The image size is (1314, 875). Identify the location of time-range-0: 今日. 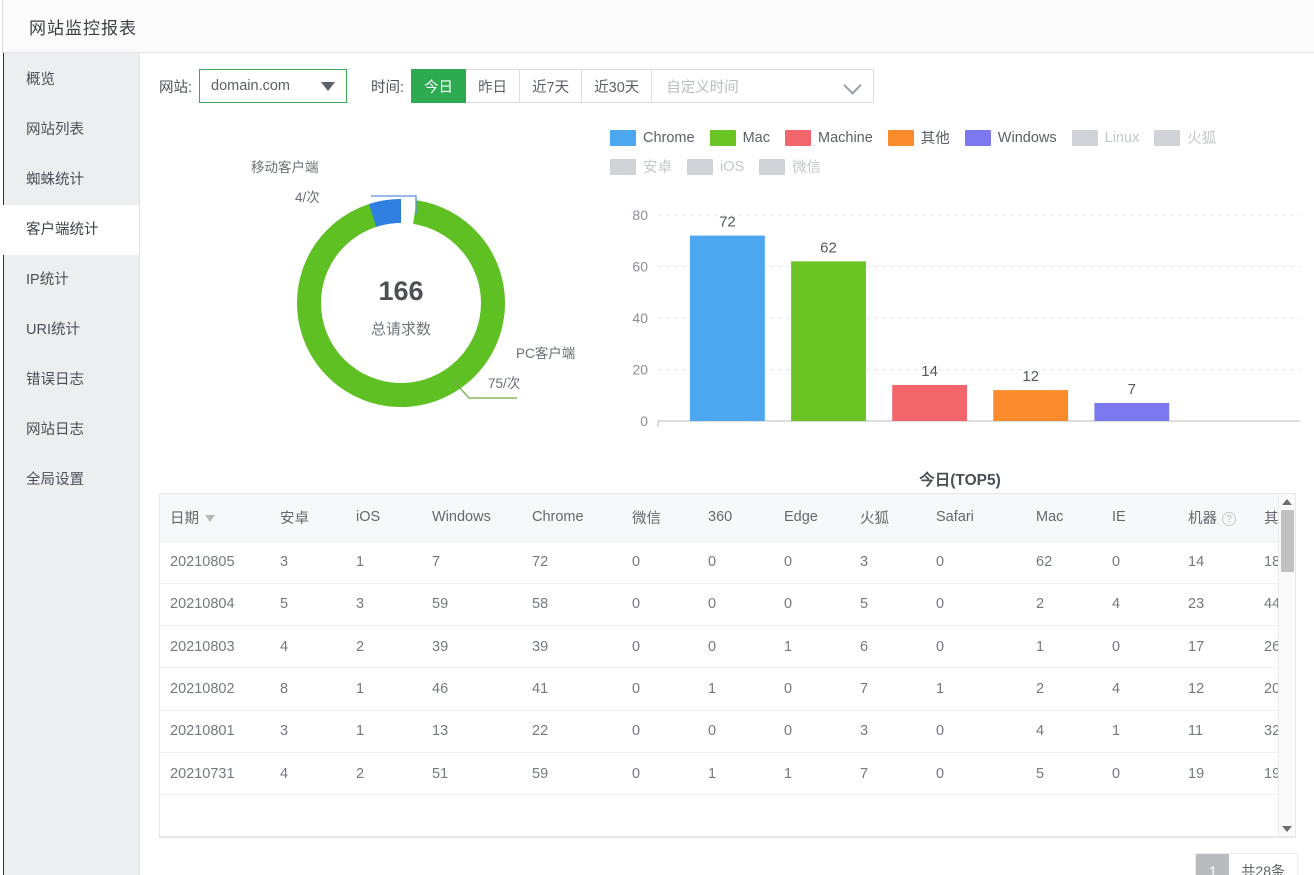
(439, 86).